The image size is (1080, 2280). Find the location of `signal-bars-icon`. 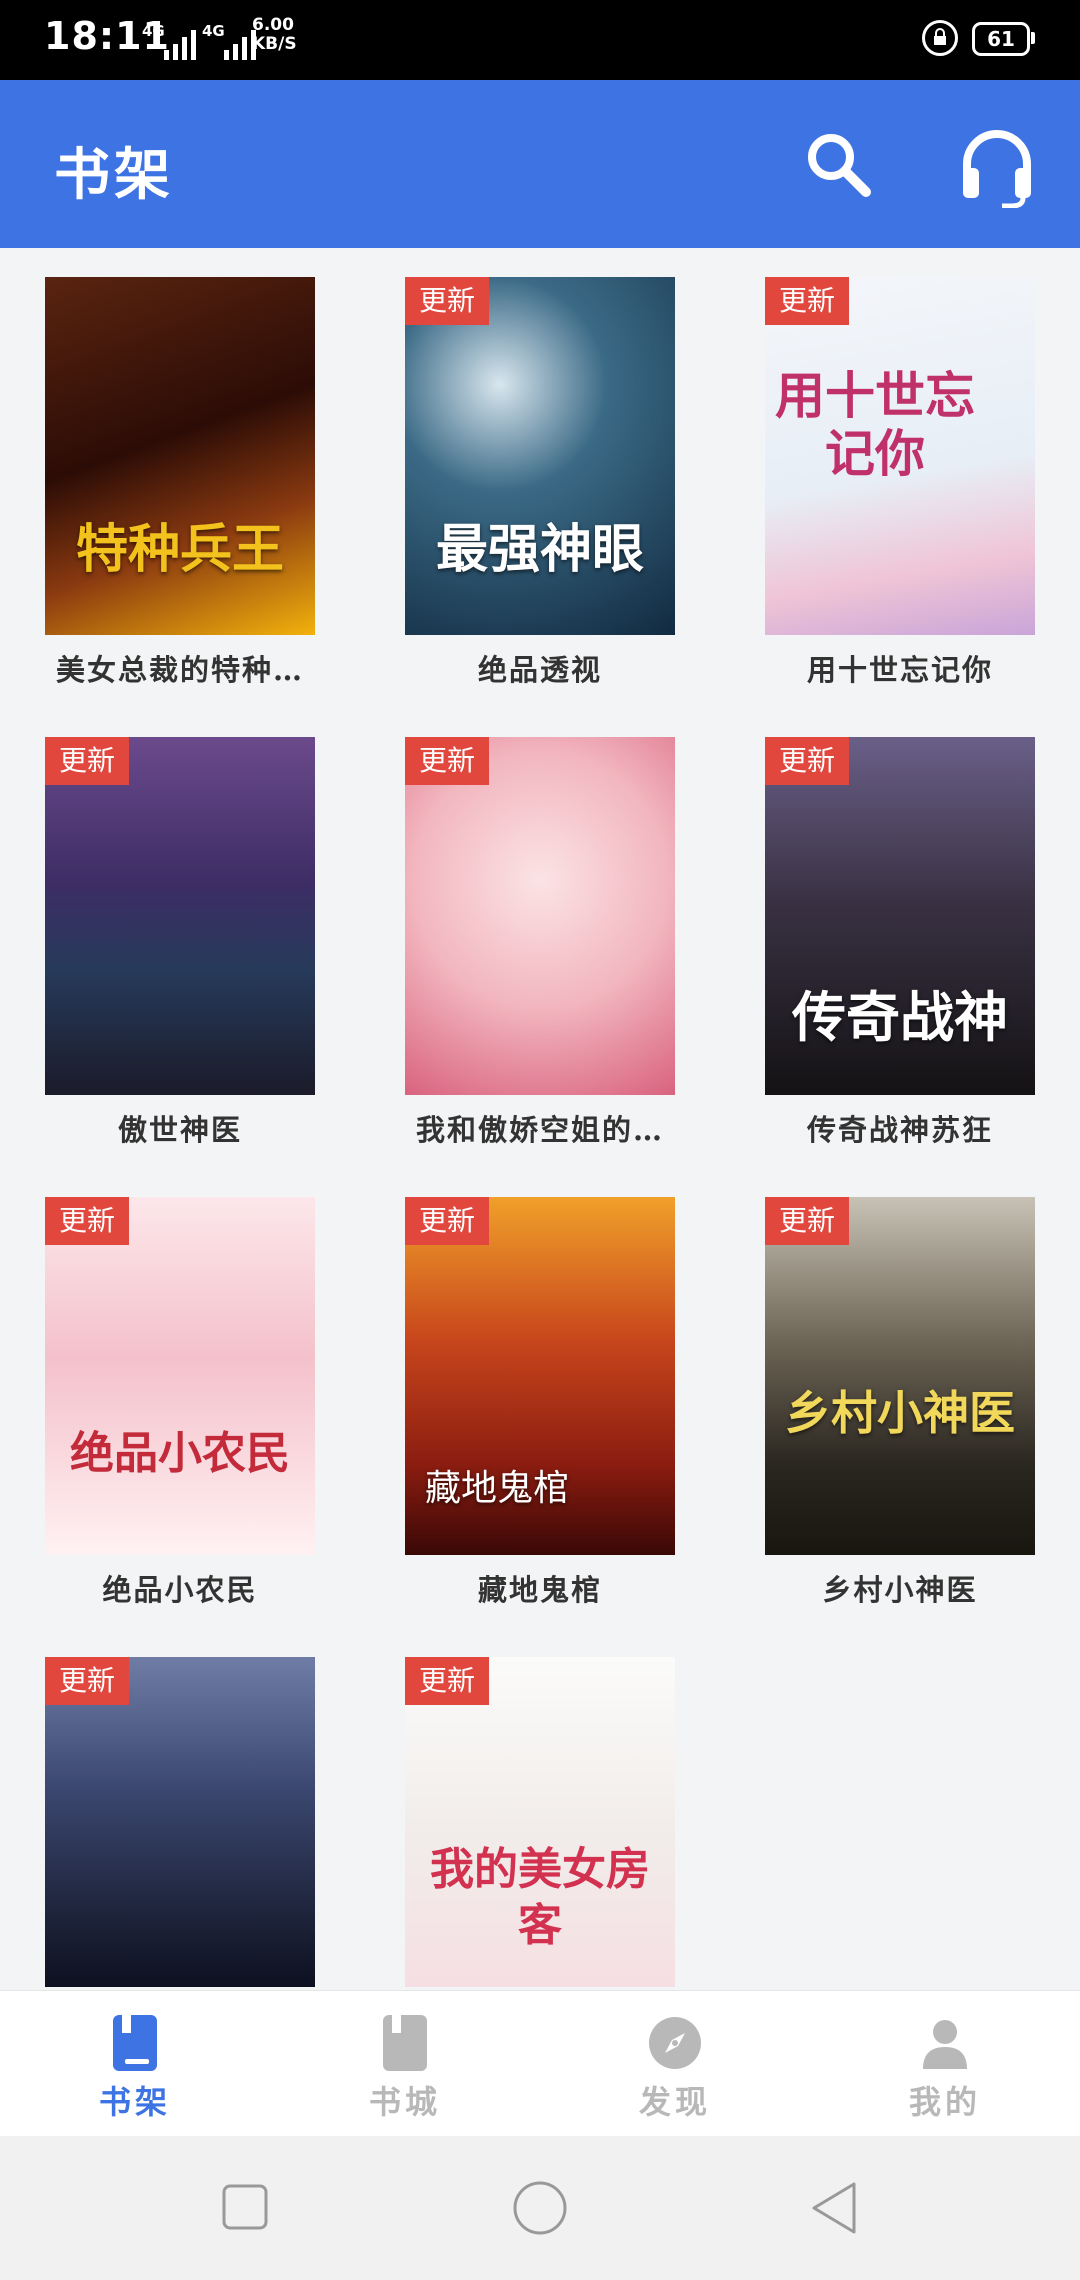

signal-bars-icon is located at coordinates (180, 45).